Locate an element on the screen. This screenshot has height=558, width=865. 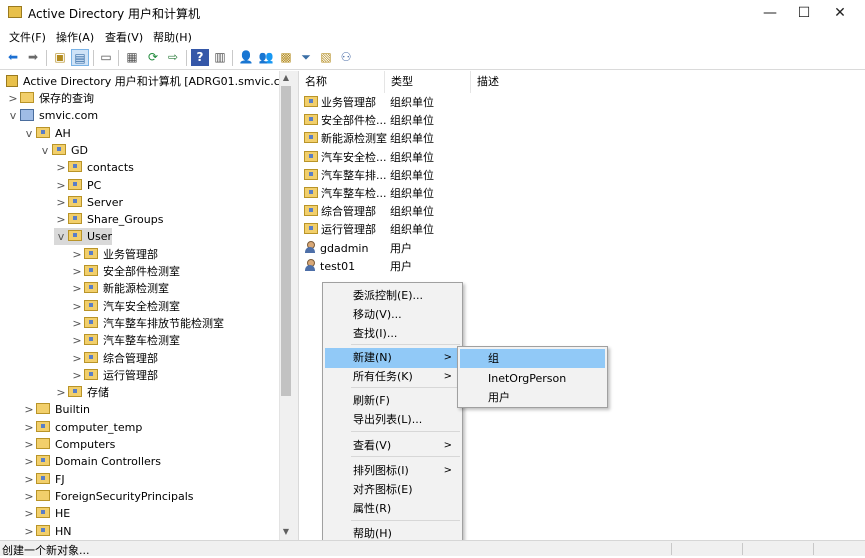
menu-action: 操作(A) is located at coordinates (75, 37).